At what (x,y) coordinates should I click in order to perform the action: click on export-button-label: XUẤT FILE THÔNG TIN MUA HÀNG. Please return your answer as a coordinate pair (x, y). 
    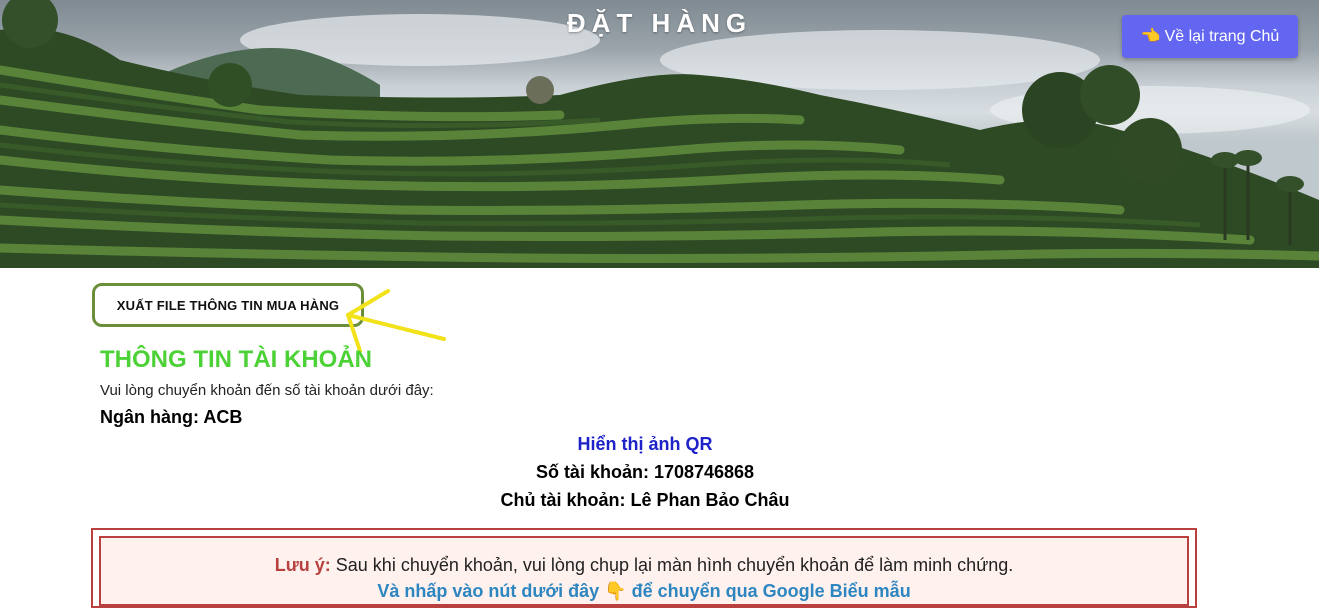
    Looking at the image, I should click on (228, 305).